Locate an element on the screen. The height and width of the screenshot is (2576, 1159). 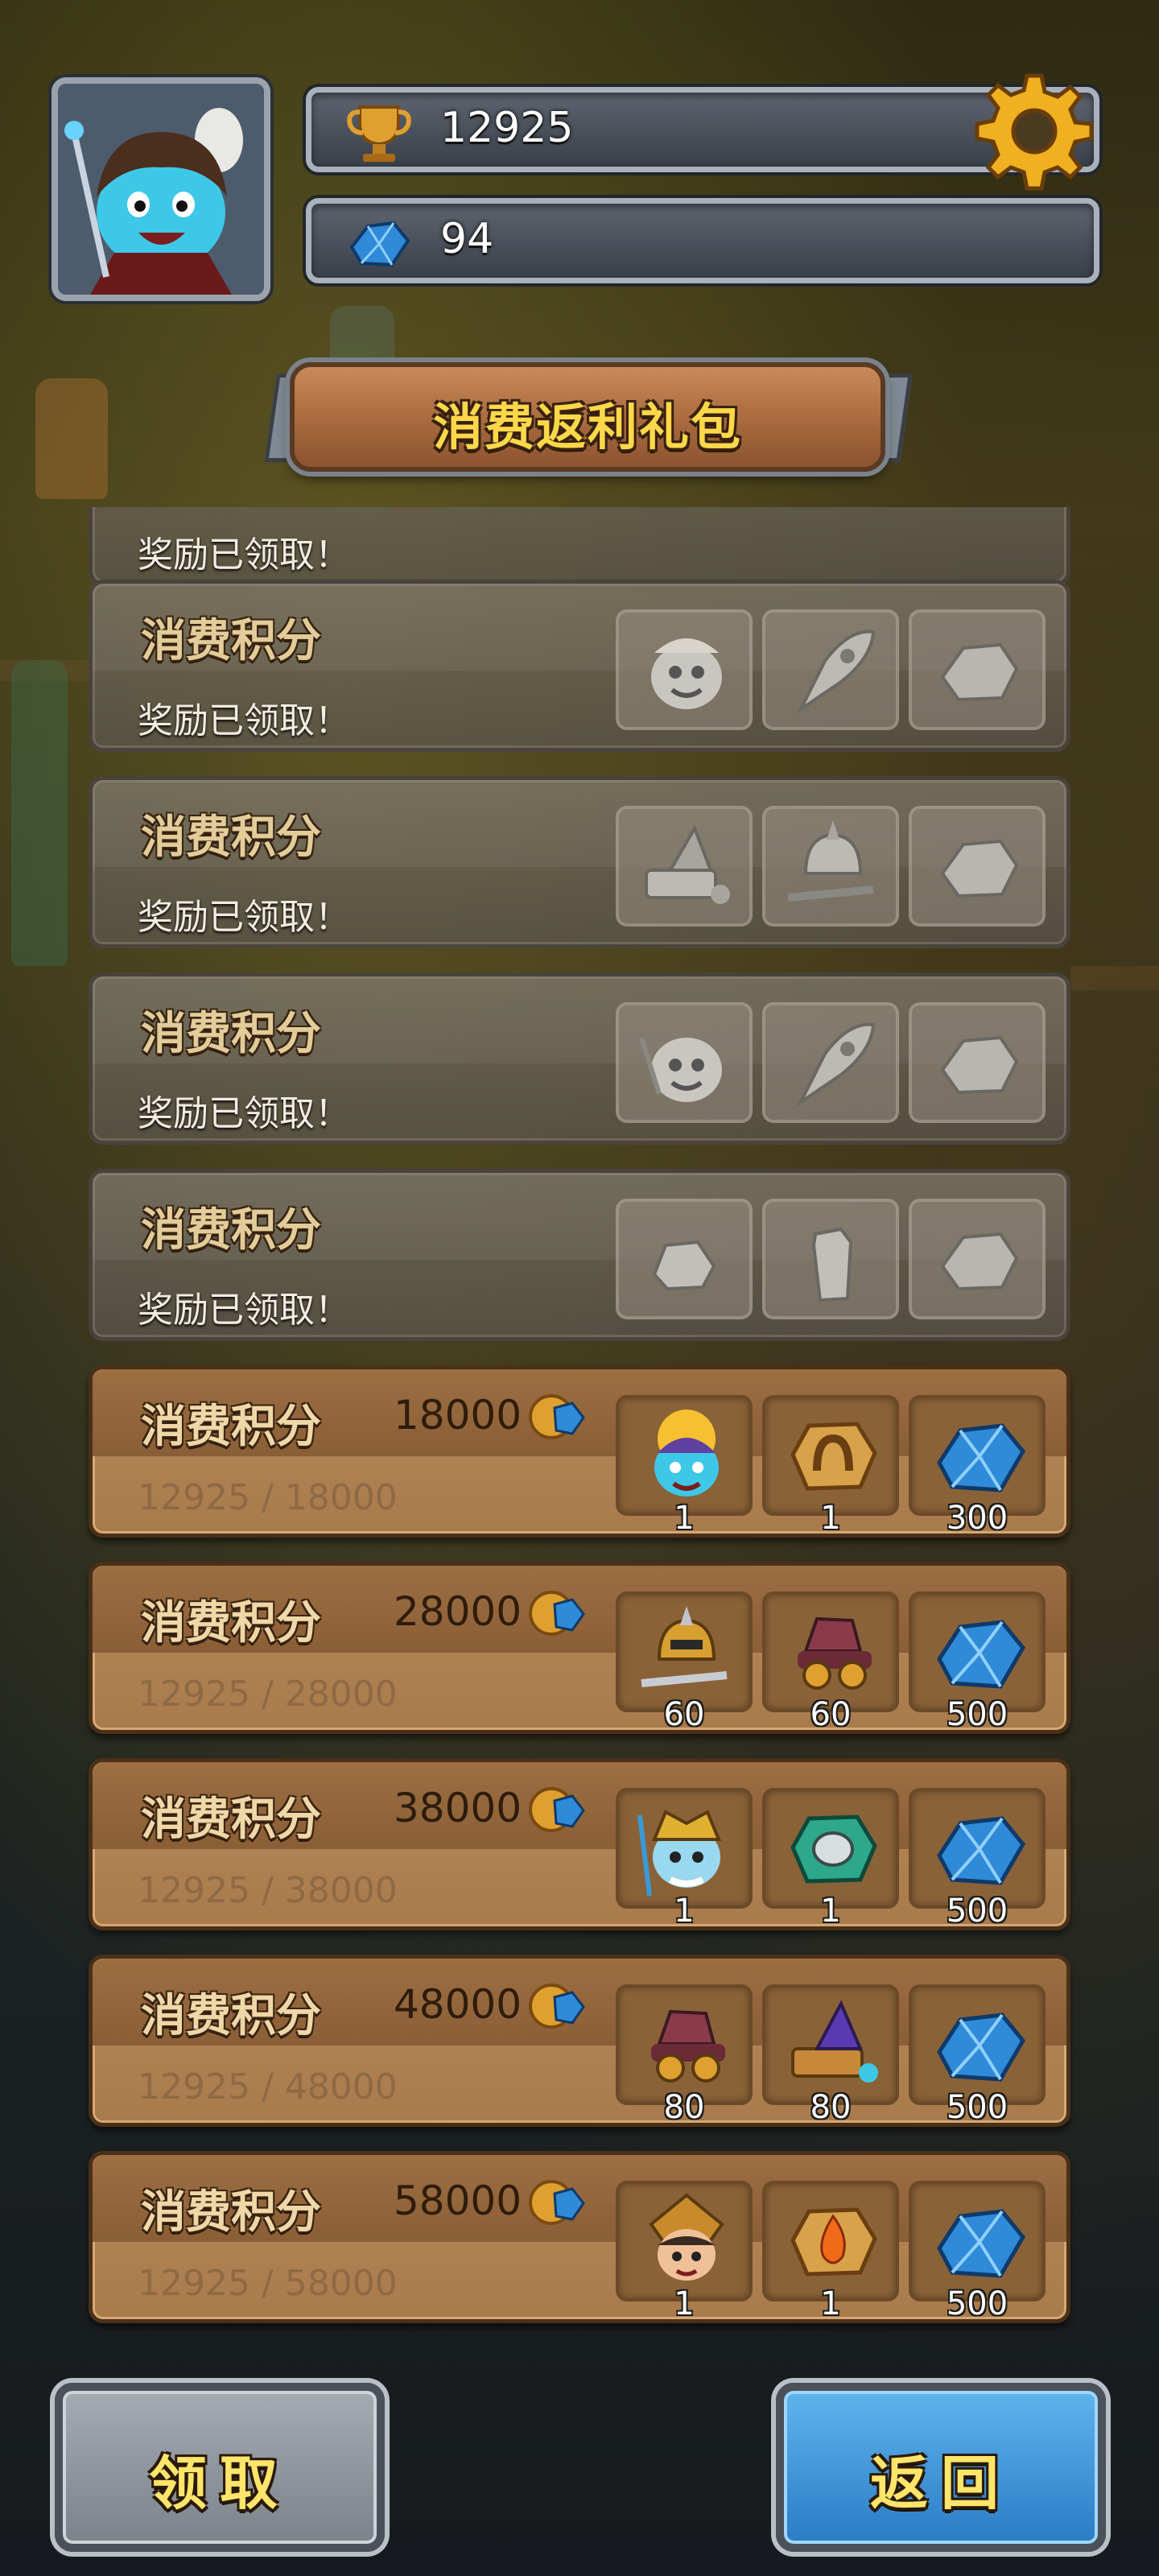
avatar-portrait-icon is located at coordinates (161, 189).